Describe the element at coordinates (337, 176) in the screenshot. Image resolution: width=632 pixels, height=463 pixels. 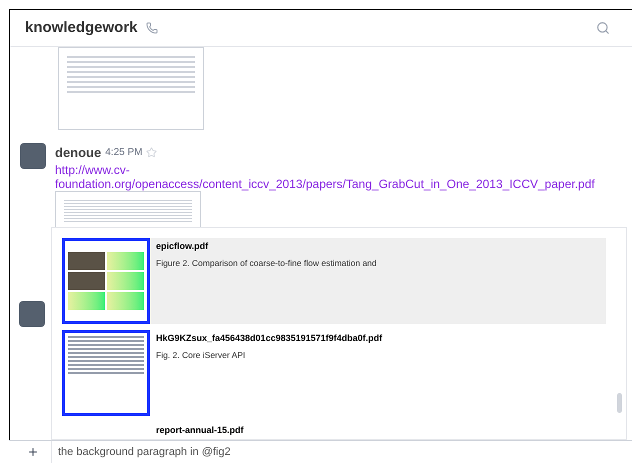
I see `message-link: http://www.cv-foundation.org/openaccess/content_iccv_2013/papers/Tang_GrabCut_in_One_2013_ICCV_paper.pdf` at that location.